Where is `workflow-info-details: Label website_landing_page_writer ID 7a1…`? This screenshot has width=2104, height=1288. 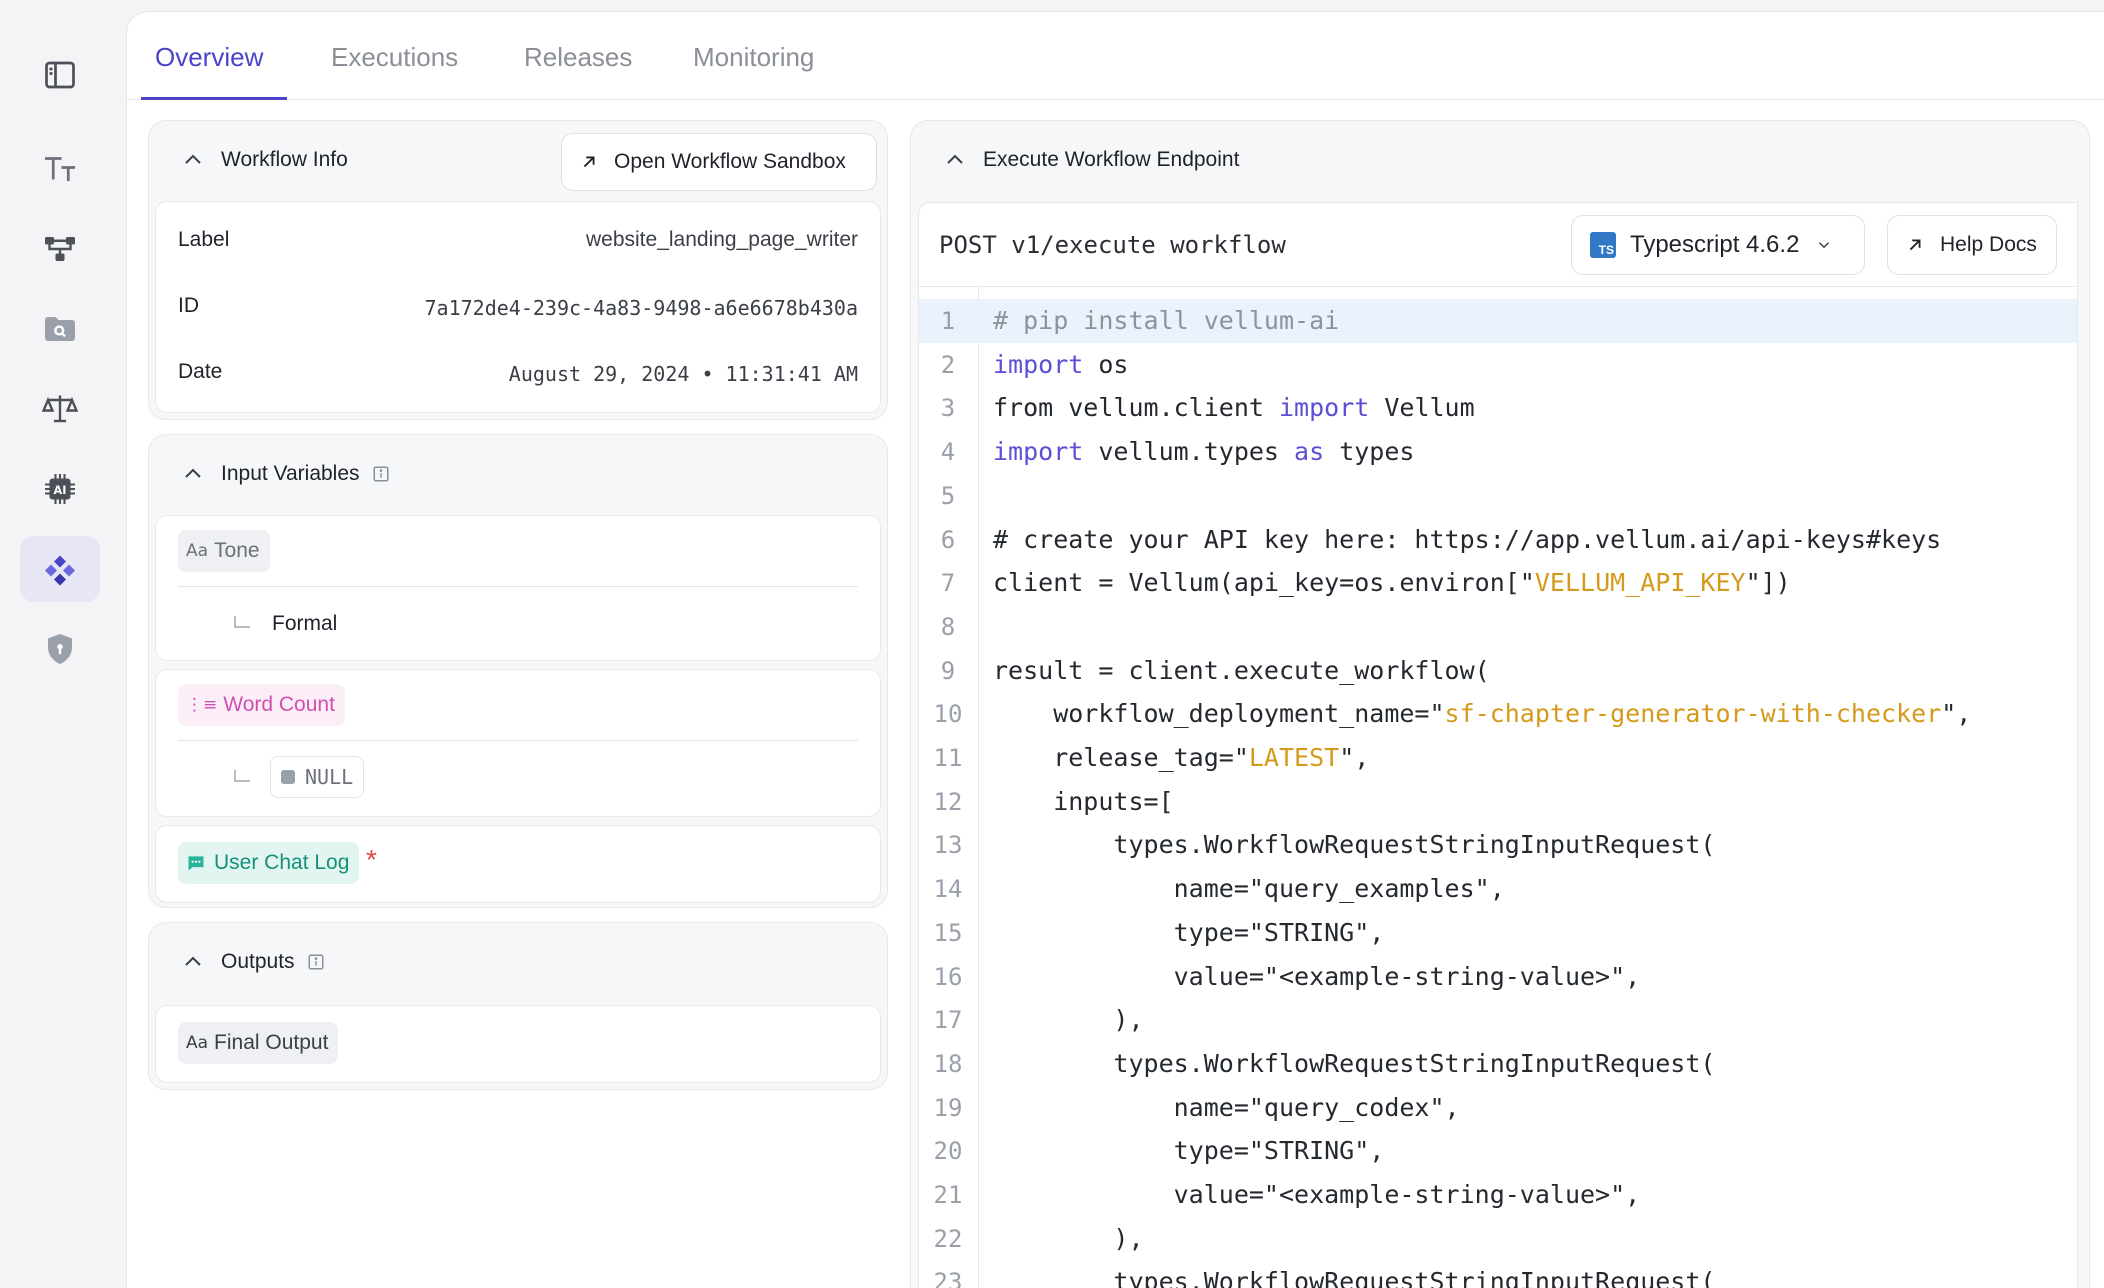 workflow-info-details: Label website_landing_page_writer ID 7a1… is located at coordinates (518, 307).